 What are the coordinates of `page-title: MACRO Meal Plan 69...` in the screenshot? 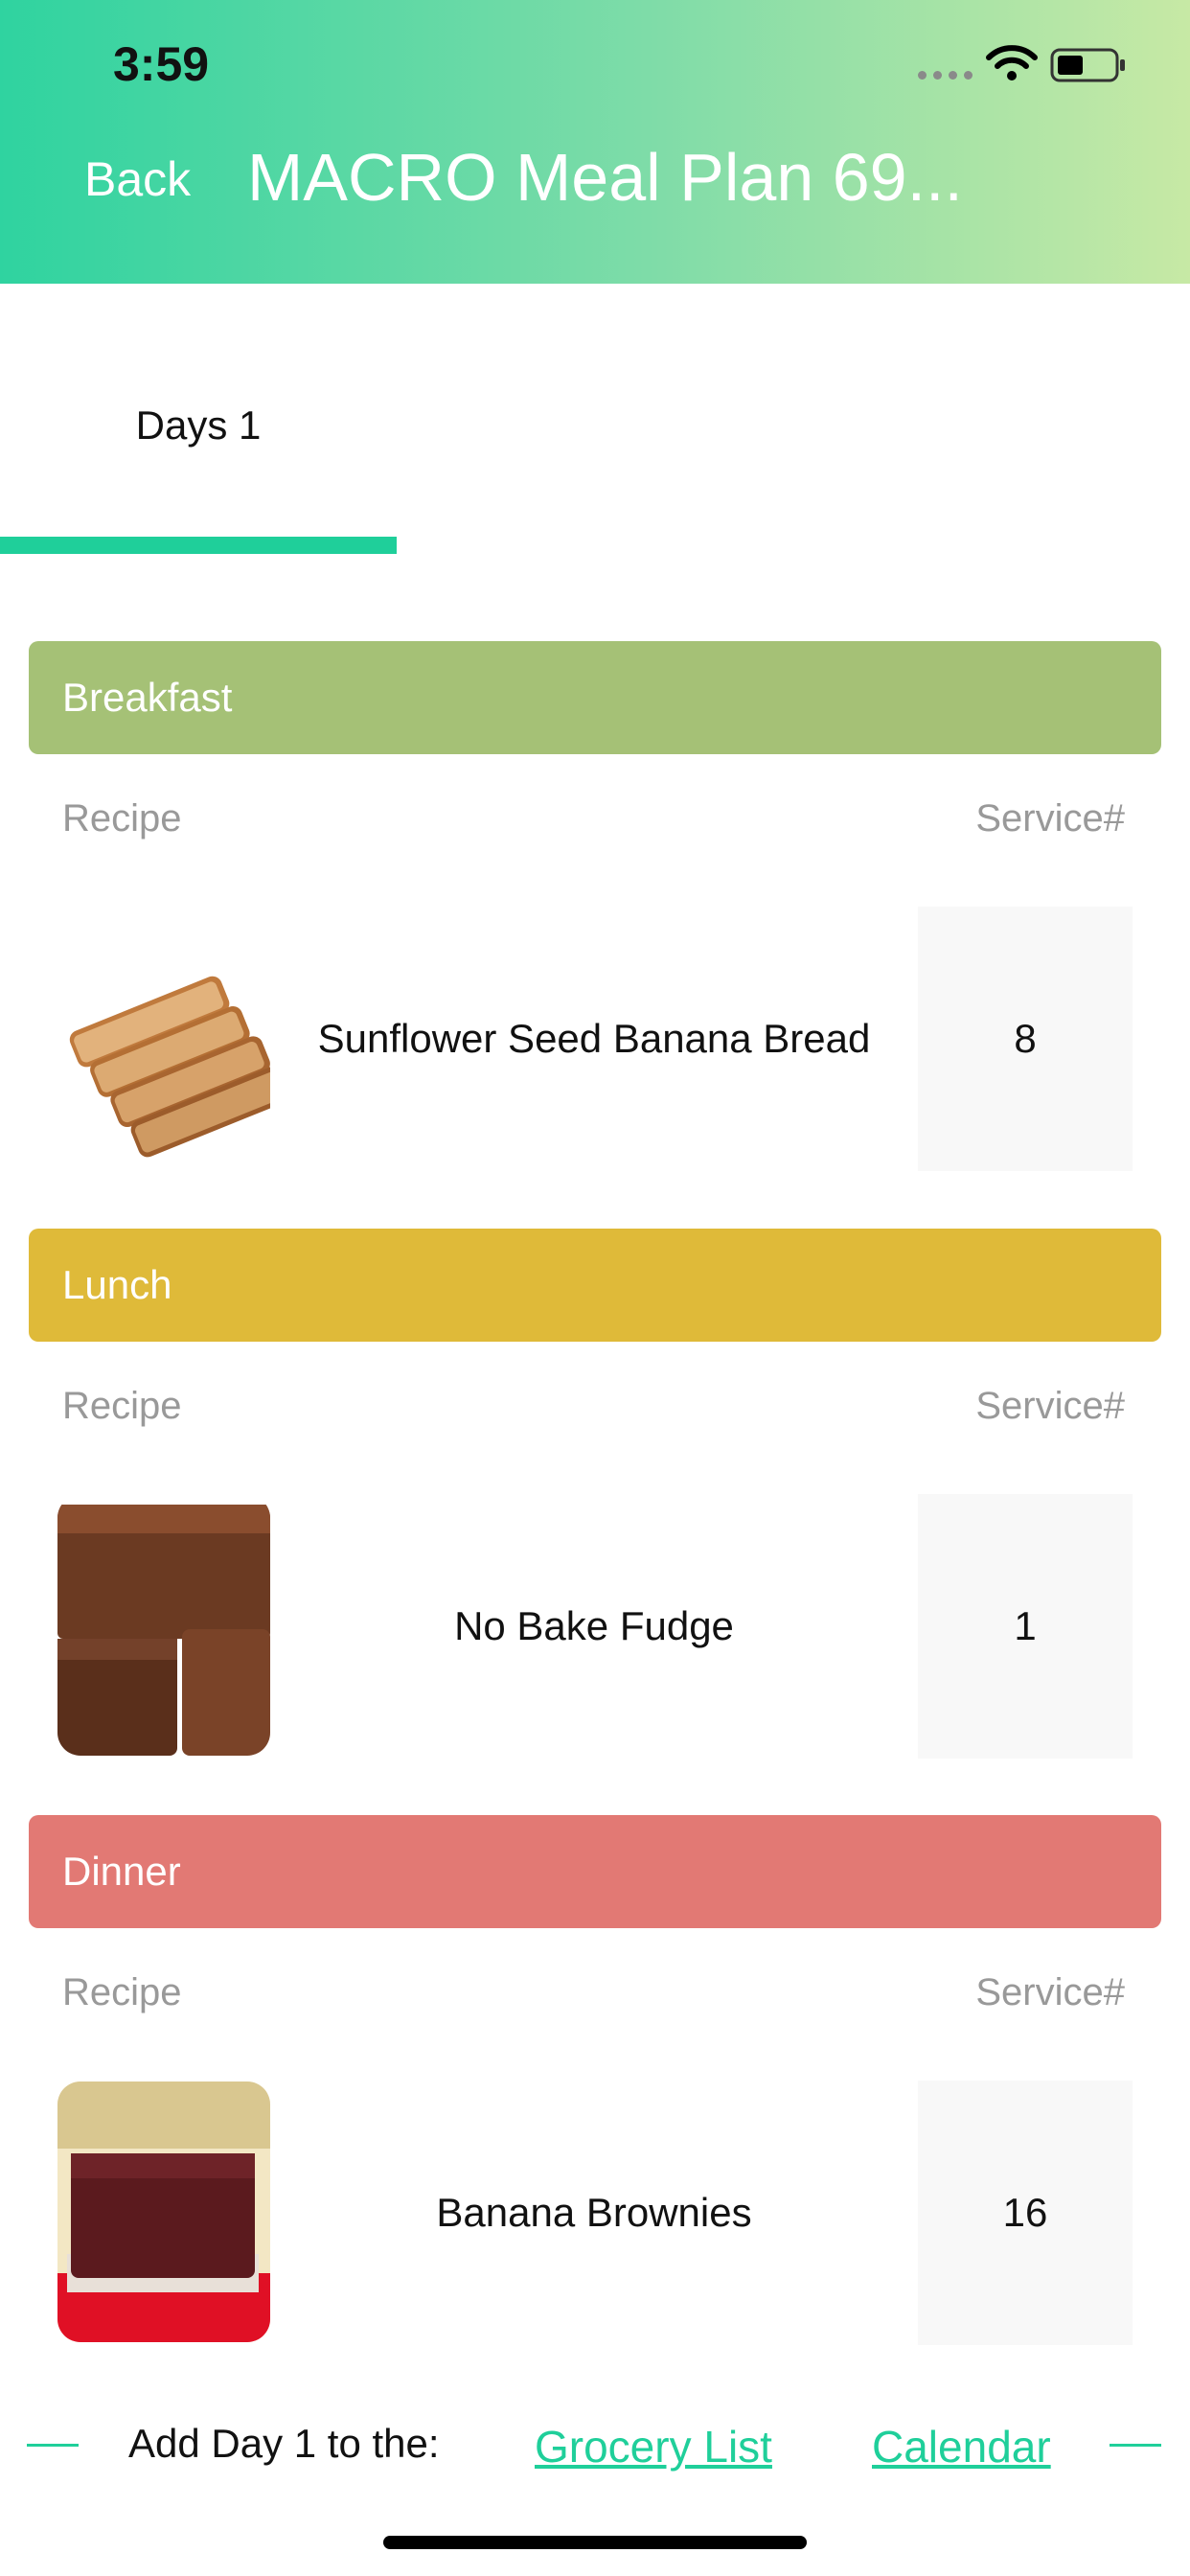 It's located at (605, 177).